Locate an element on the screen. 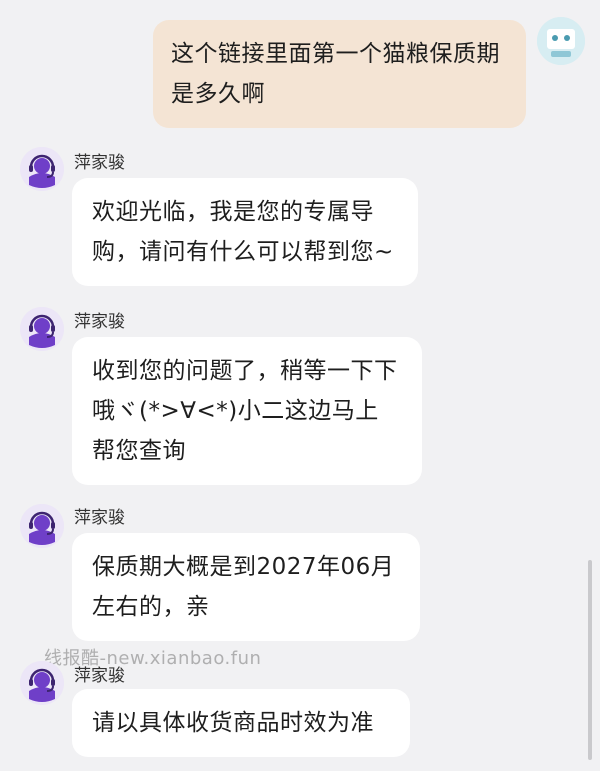 The width and height of the screenshot is (600, 771). incoming-message-bubble: 欢迎光临，我是您的专属导购，请问有什么可以帮到您~ is located at coordinates (245, 232).